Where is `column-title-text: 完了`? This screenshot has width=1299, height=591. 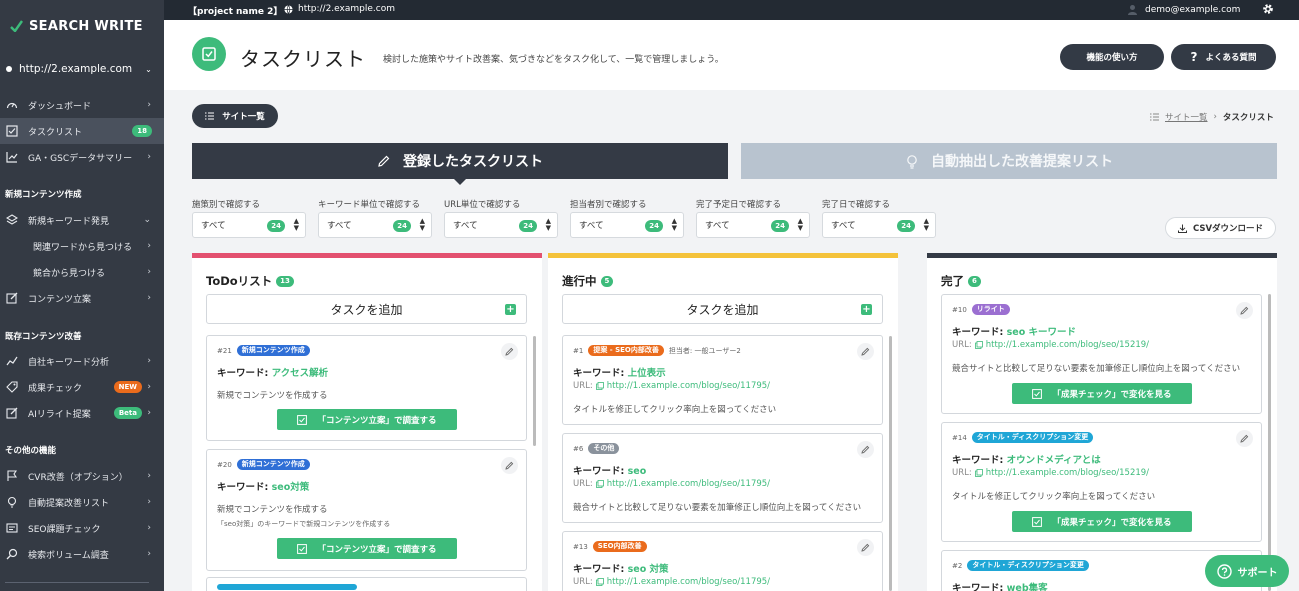
column-title-text: 完了 is located at coordinates (952, 281).